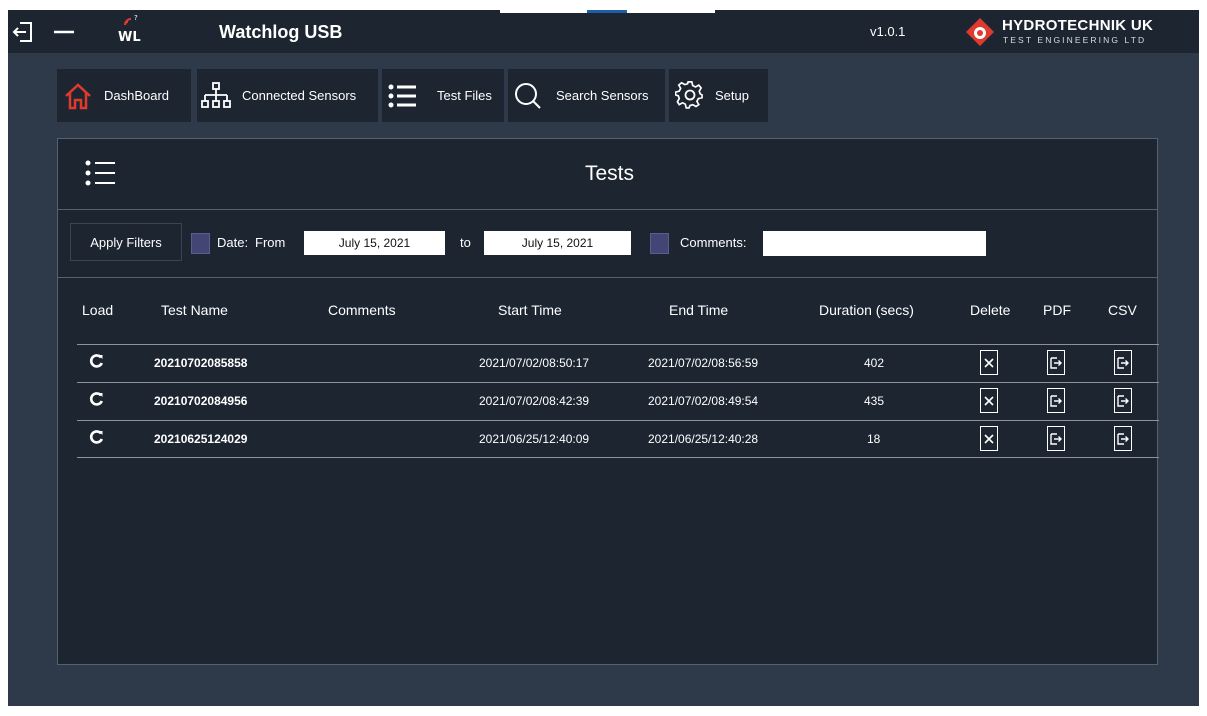 This screenshot has width=1207, height=716. What do you see at coordinates (534, 401) in the screenshot?
I see `start-time-cell: 2021/07/02/08:42:39` at bounding box center [534, 401].